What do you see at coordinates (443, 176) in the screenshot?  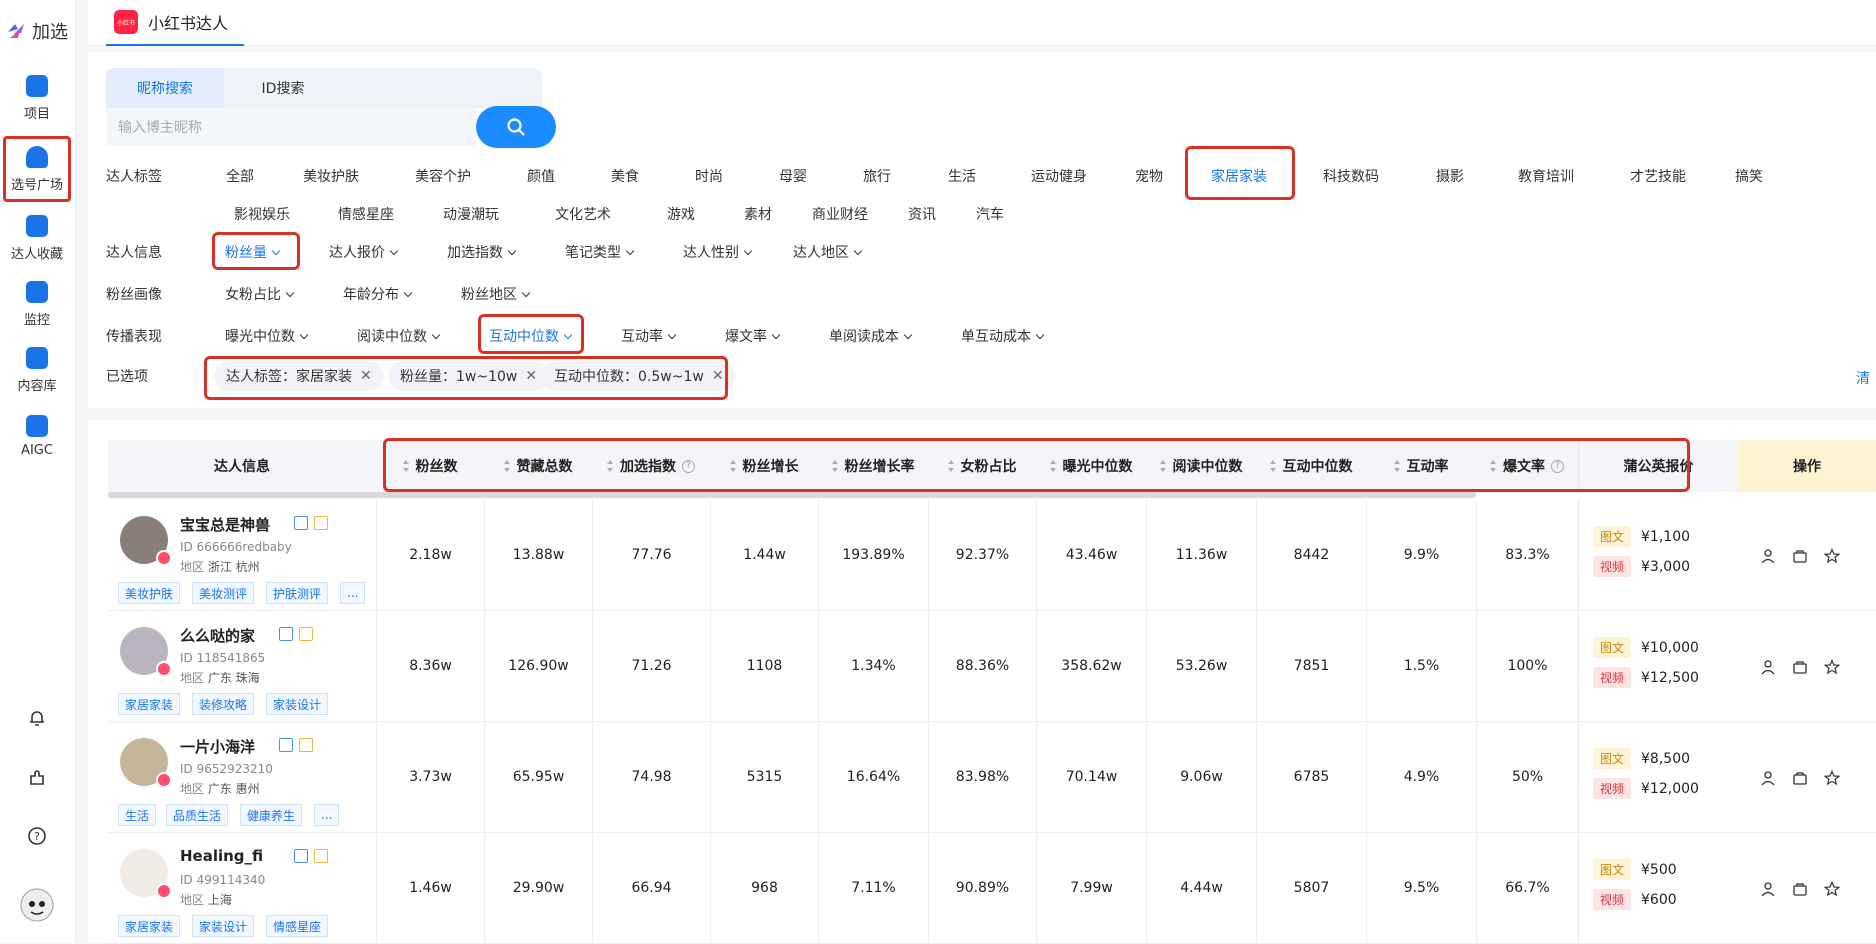 I see `tag-beauty-care: 美容个护` at bounding box center [443, 176].